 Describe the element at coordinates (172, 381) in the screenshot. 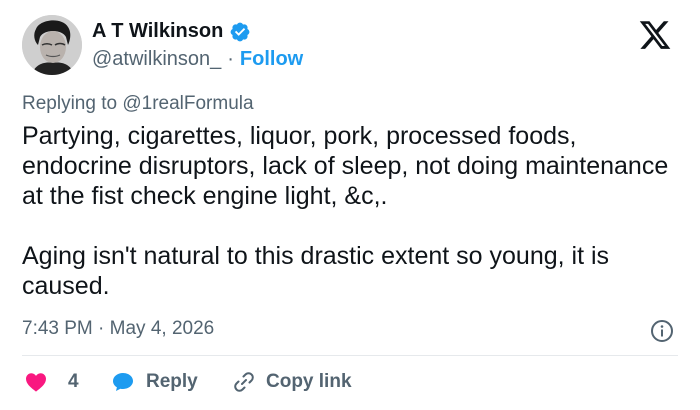

I see `reply-label: Reply` at that location.